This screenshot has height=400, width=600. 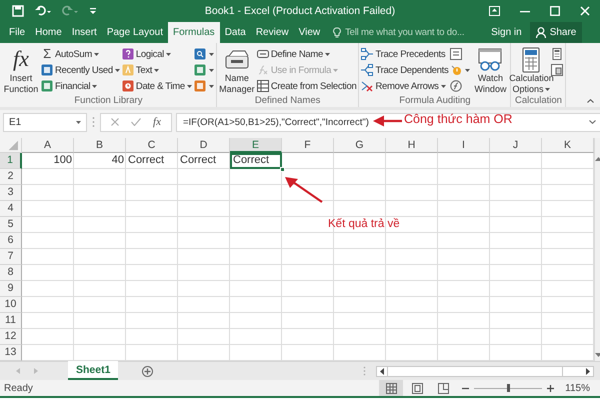 I want to click on column-header: I, so click(x=464, y=145).